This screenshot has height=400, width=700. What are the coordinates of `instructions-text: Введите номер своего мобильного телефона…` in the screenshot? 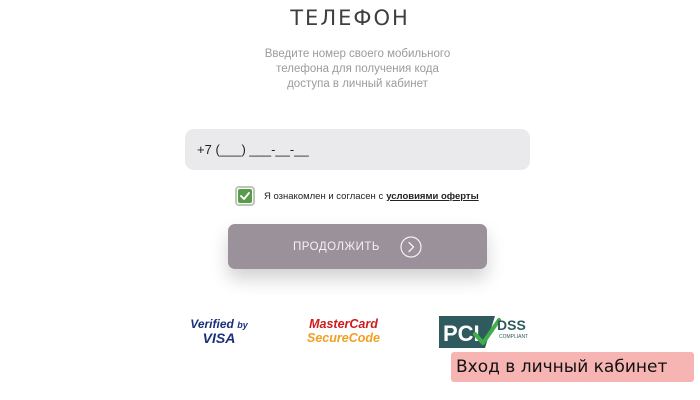 It's located at (357, 69).